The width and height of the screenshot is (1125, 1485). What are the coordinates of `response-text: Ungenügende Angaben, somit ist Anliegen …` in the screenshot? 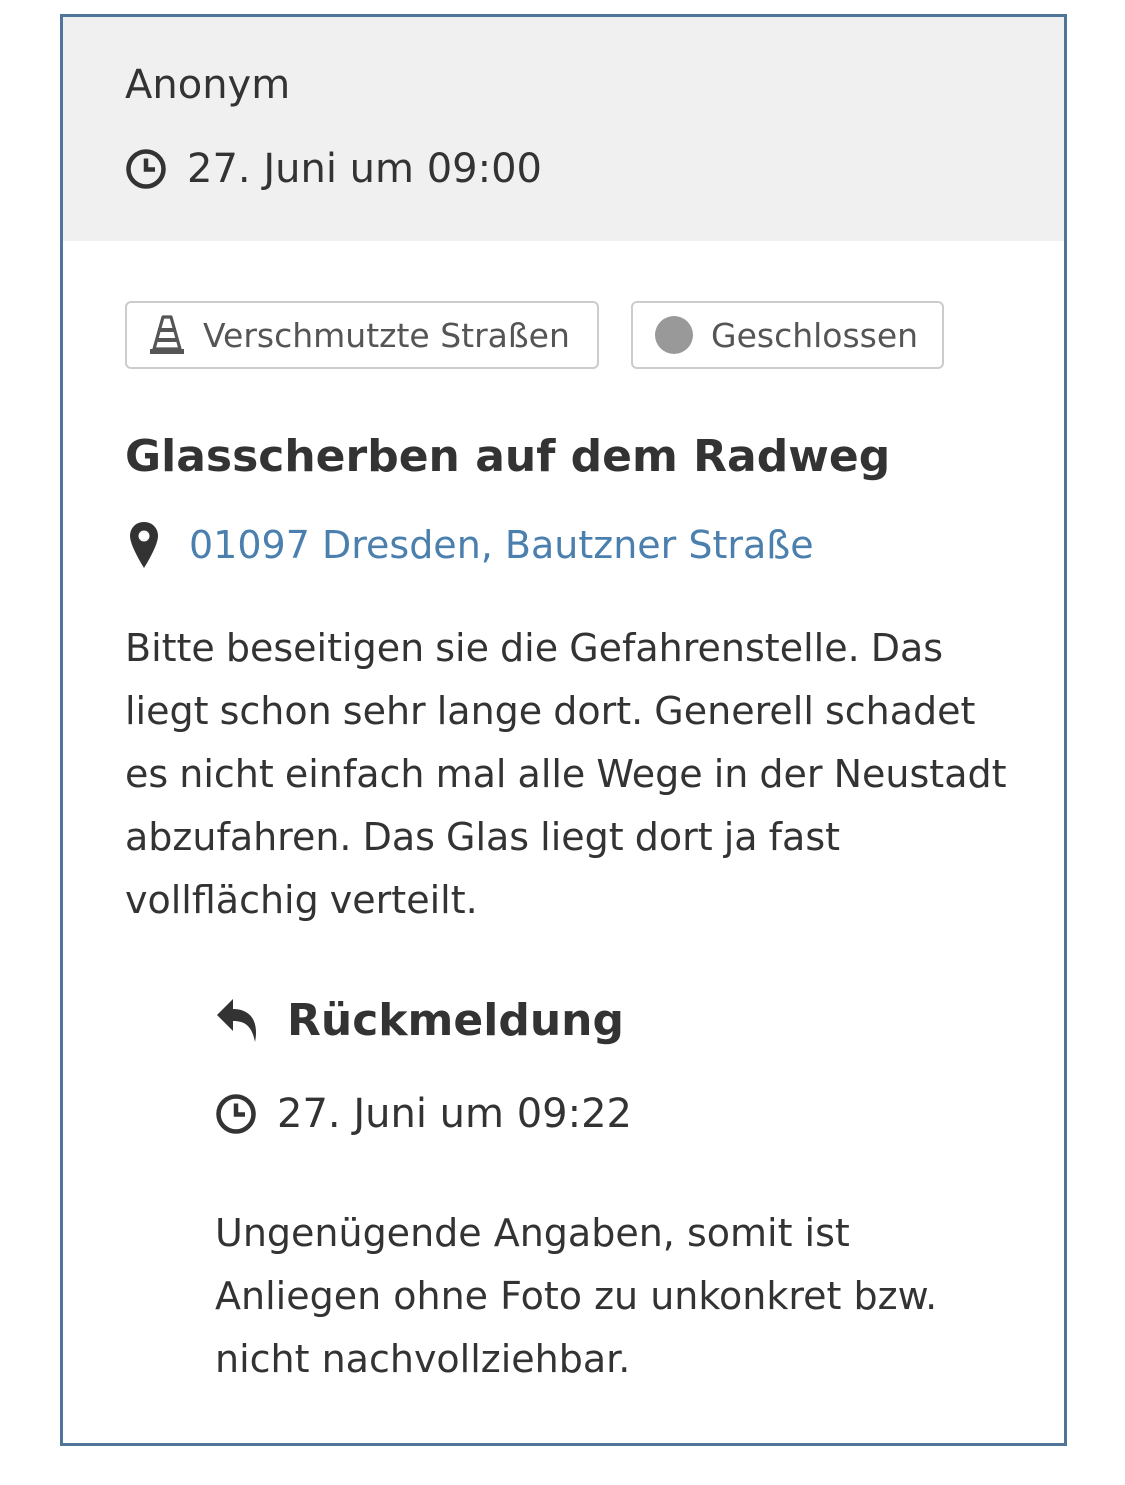 It's located at (576, 1296).